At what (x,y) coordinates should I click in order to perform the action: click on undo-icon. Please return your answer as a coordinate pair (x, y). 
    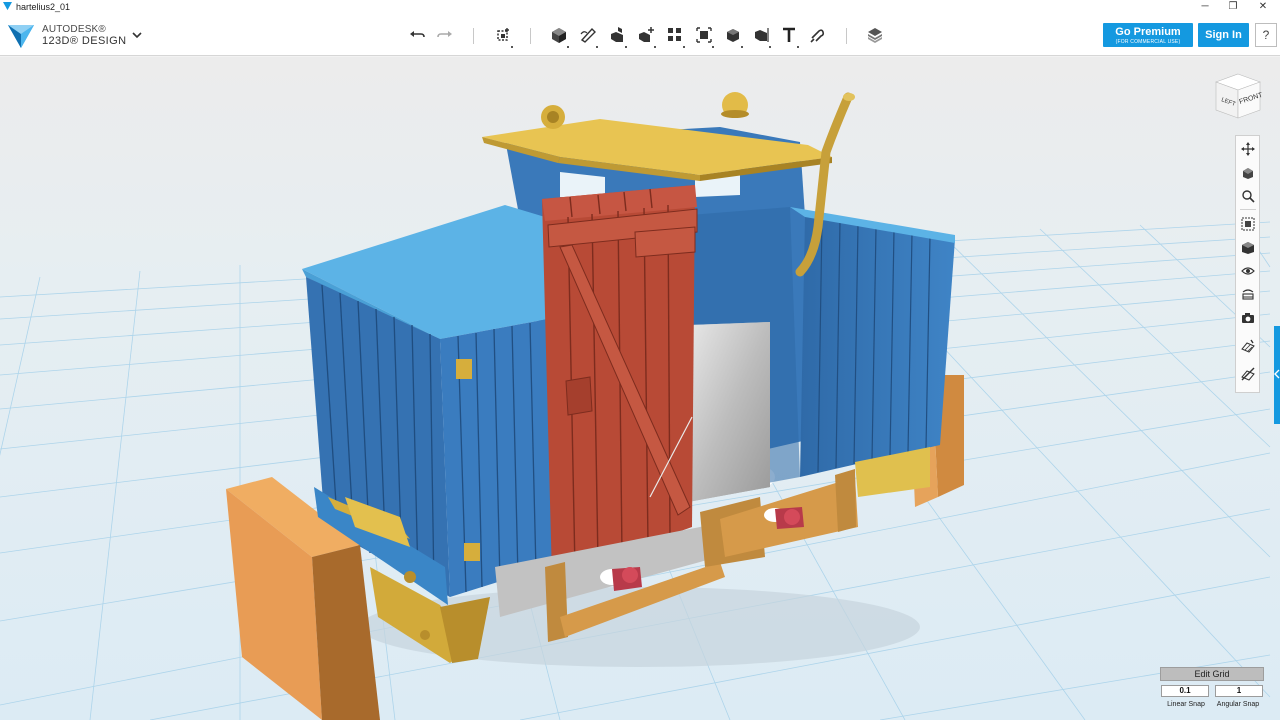
    Looking at the image, I should click on (417, 34).